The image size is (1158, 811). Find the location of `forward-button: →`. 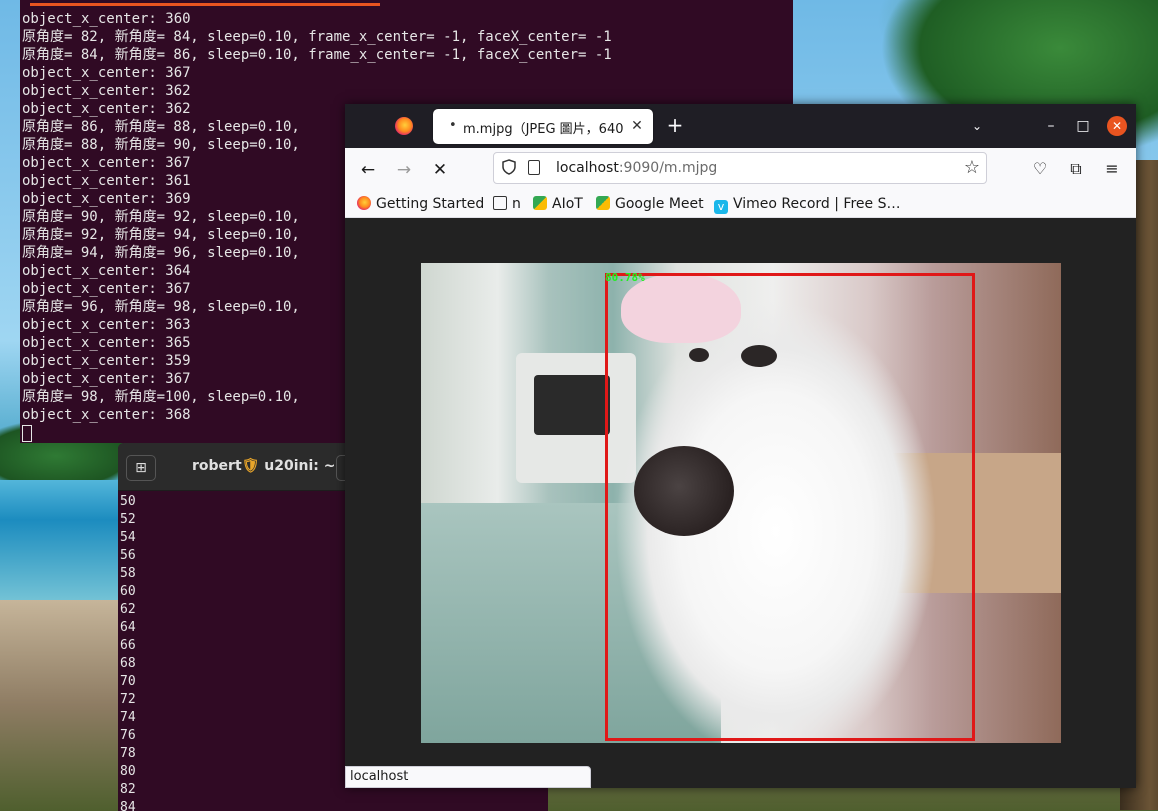

forward-button: → is located at coordinates (404, 170).